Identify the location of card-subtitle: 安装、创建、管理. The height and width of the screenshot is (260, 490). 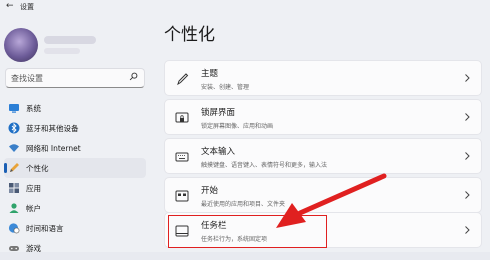
(225, 87).